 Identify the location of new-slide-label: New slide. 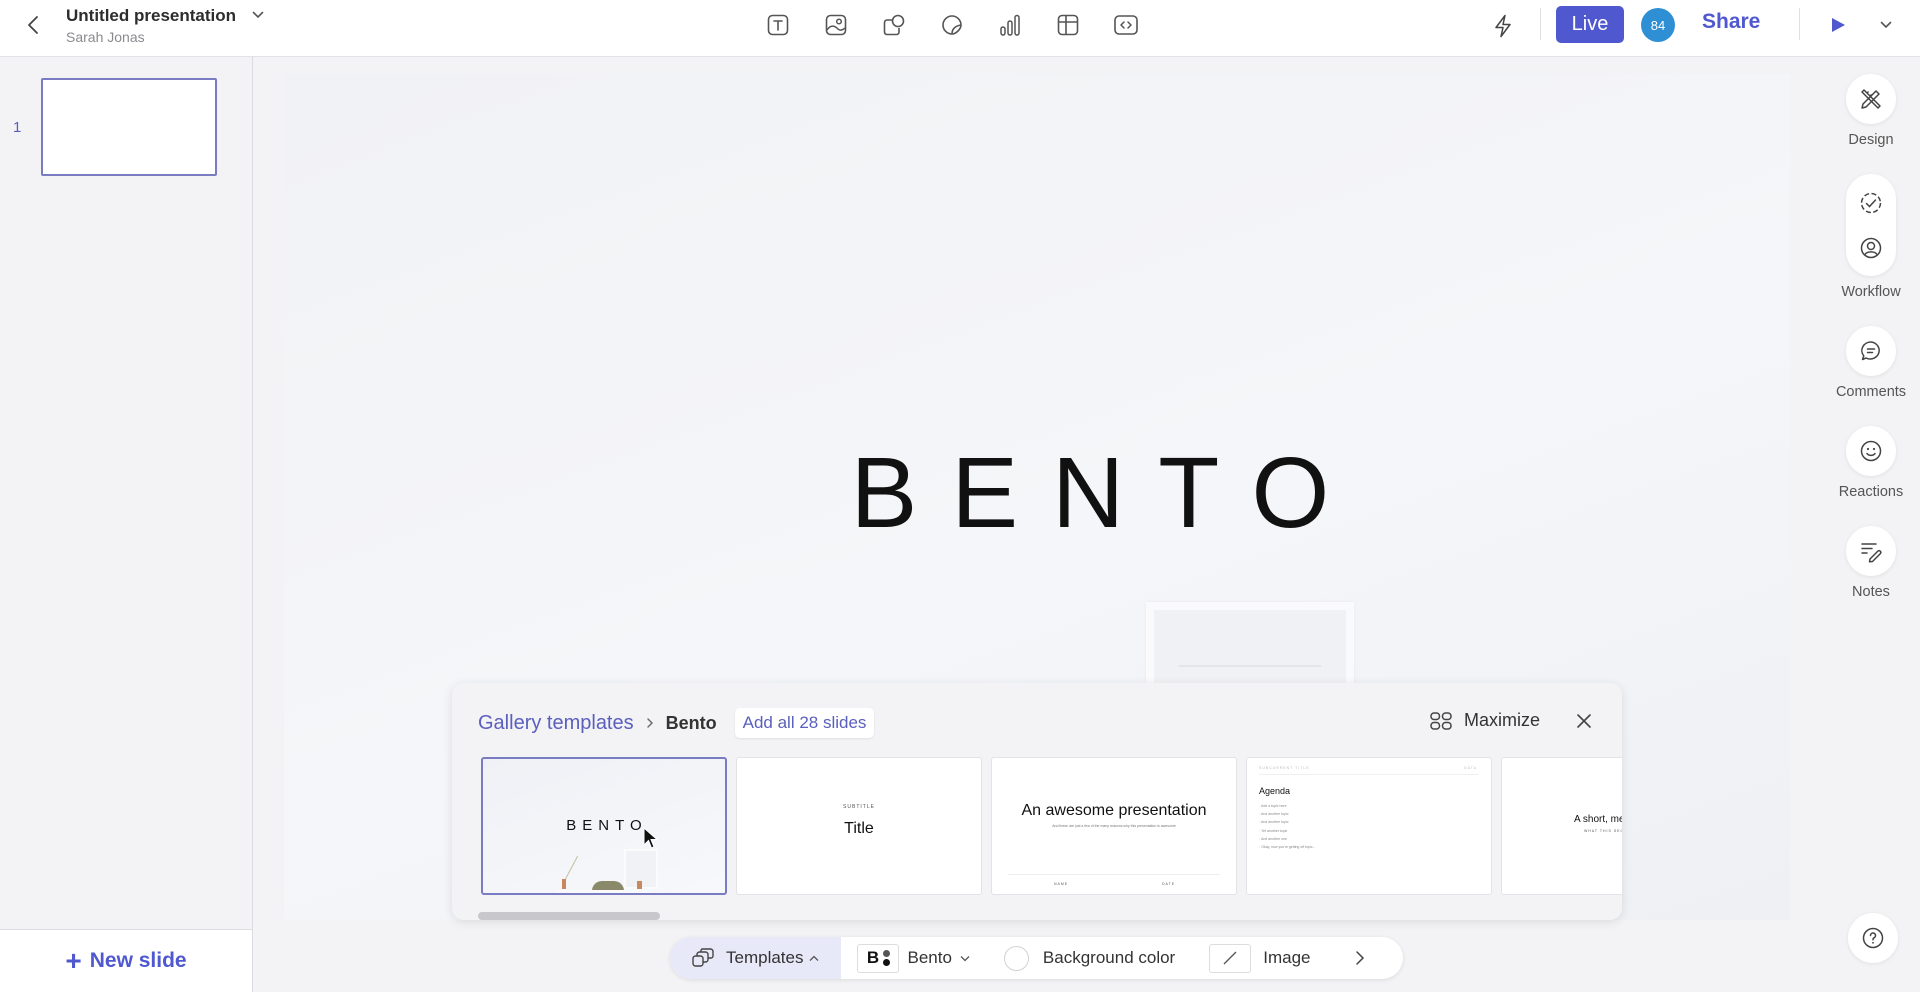
(138, 960).